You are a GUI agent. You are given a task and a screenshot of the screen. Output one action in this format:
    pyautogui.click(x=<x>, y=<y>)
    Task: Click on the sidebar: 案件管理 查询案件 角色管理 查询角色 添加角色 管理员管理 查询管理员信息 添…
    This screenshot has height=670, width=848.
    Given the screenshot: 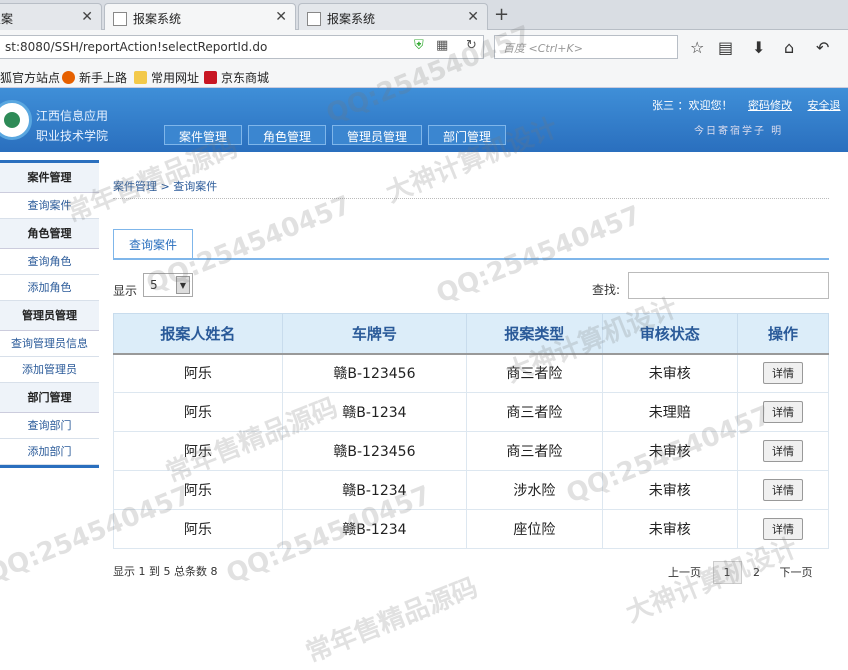 What is the action you would take?
    pyautogui.click(x=49, y=328)
    